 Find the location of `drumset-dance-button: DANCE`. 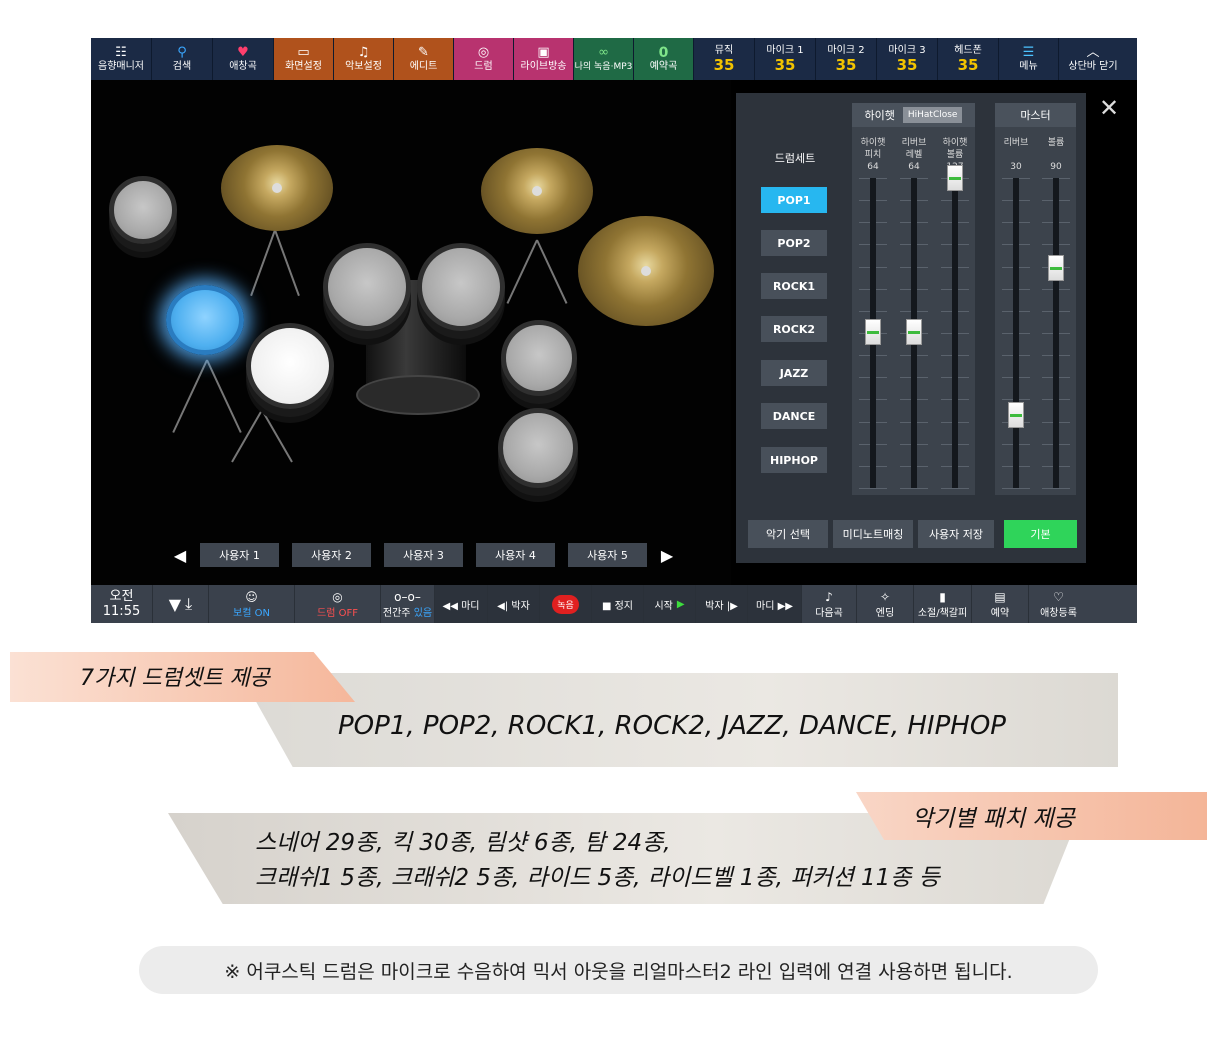

drumset-dance-button: DANCE is located at coordinates (794, 416).